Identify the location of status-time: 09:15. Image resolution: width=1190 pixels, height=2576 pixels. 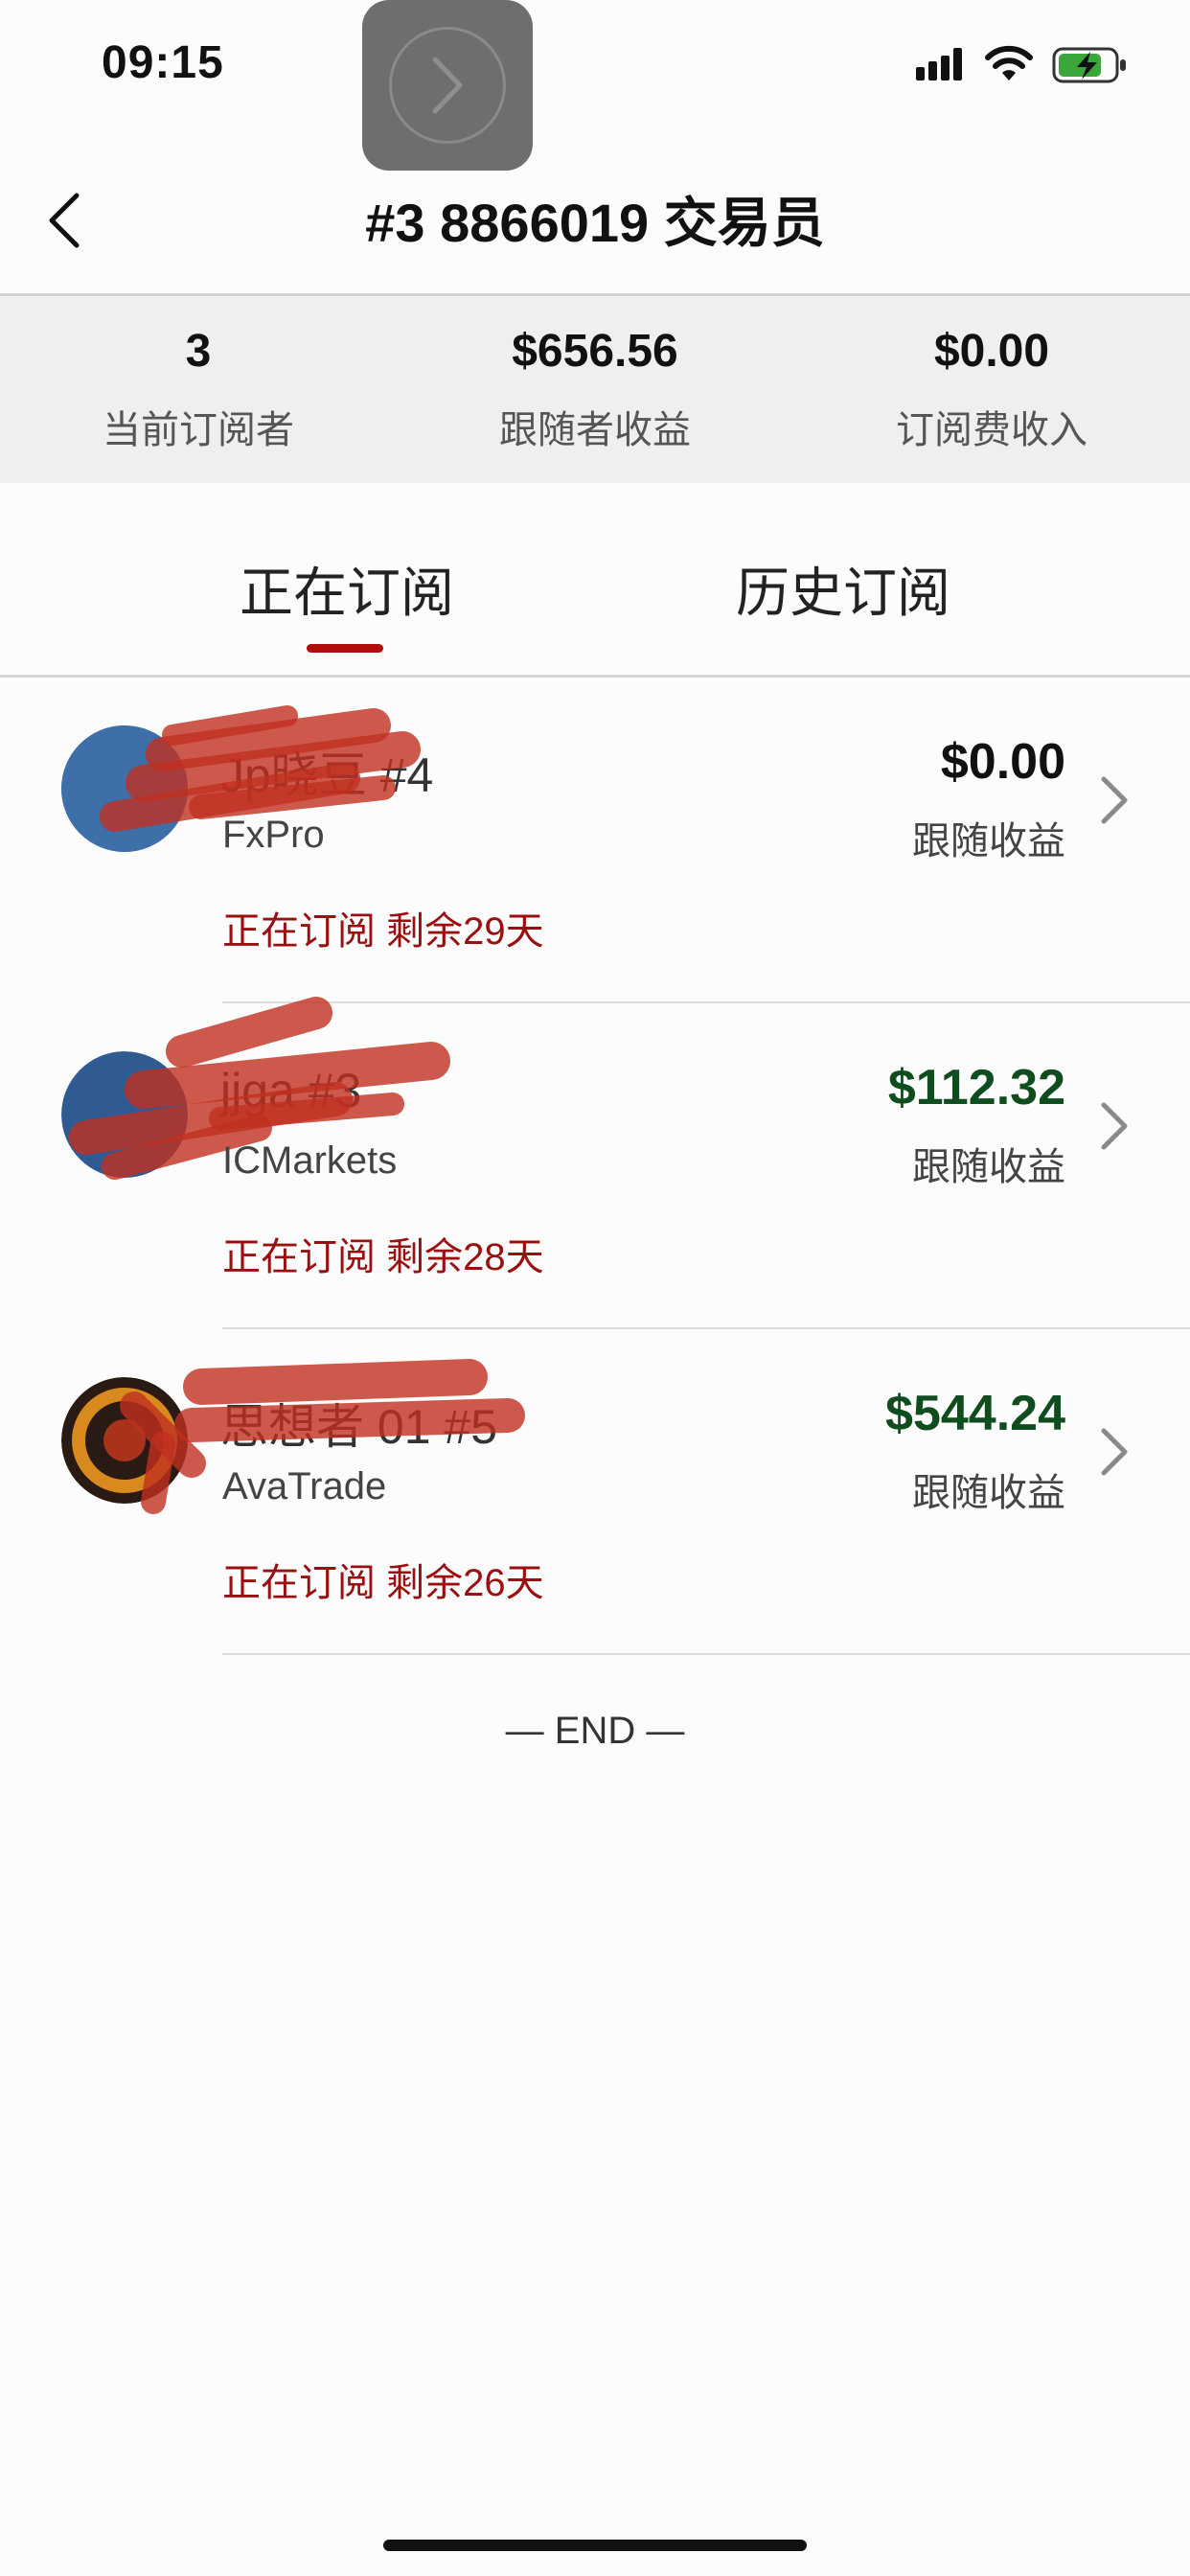
(163, 63).